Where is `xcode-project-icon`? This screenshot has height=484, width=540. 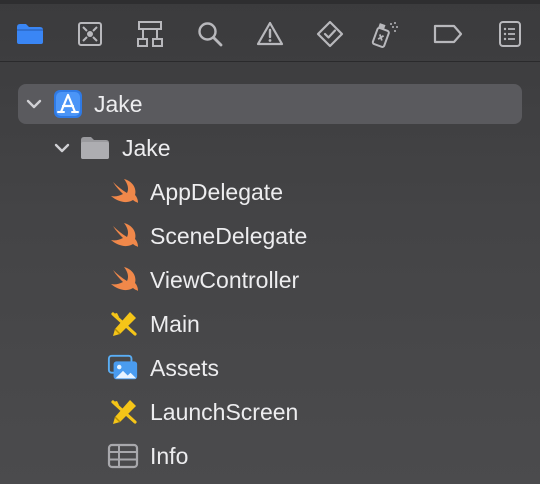 xcode-project-icon is located at coordinates (68, 104).